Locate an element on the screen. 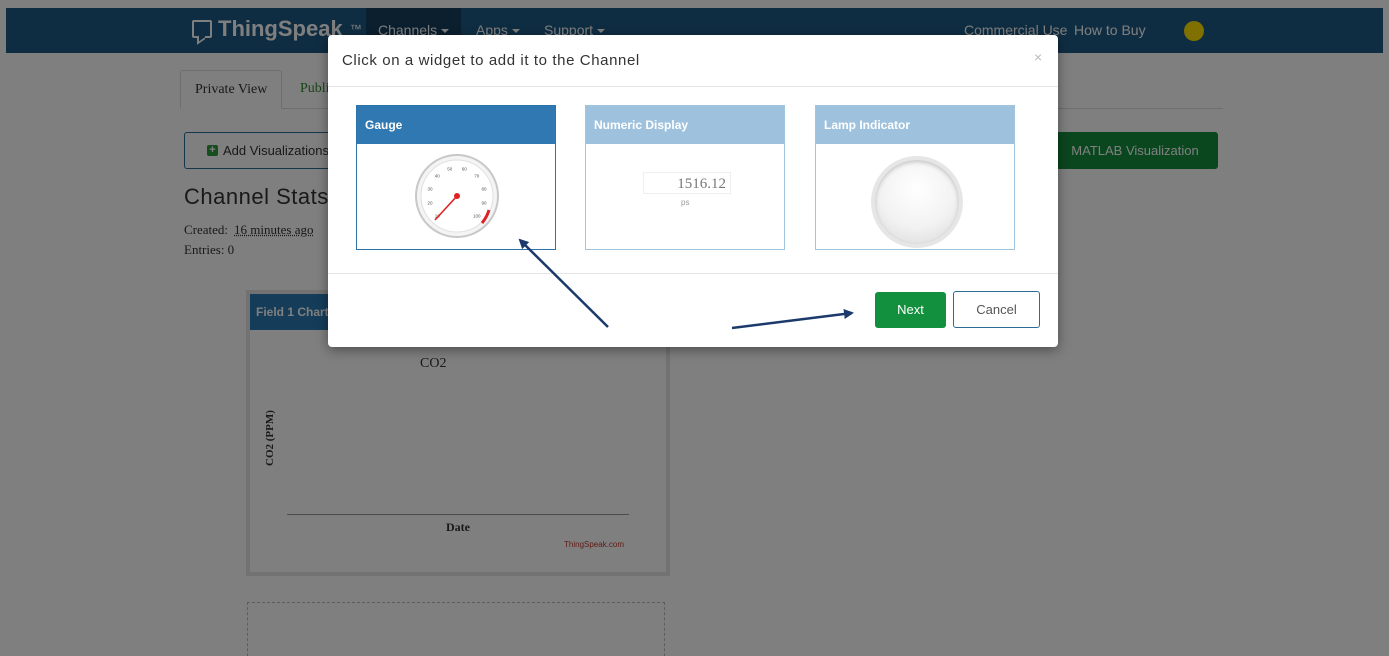  gauge-tick-label: 50 is located at coordinates (450, 169).